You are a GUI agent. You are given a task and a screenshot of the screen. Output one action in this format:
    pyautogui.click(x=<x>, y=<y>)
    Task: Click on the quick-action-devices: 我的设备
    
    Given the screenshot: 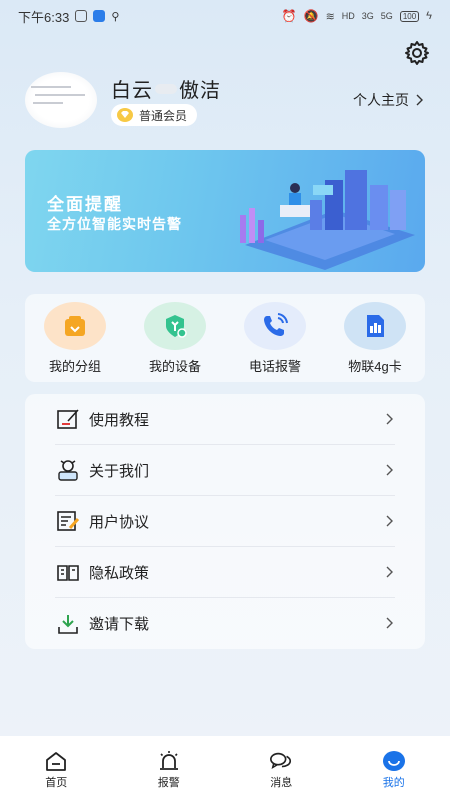 What is the action you would take?
    pyautogui.click(x=175, y=342)
    